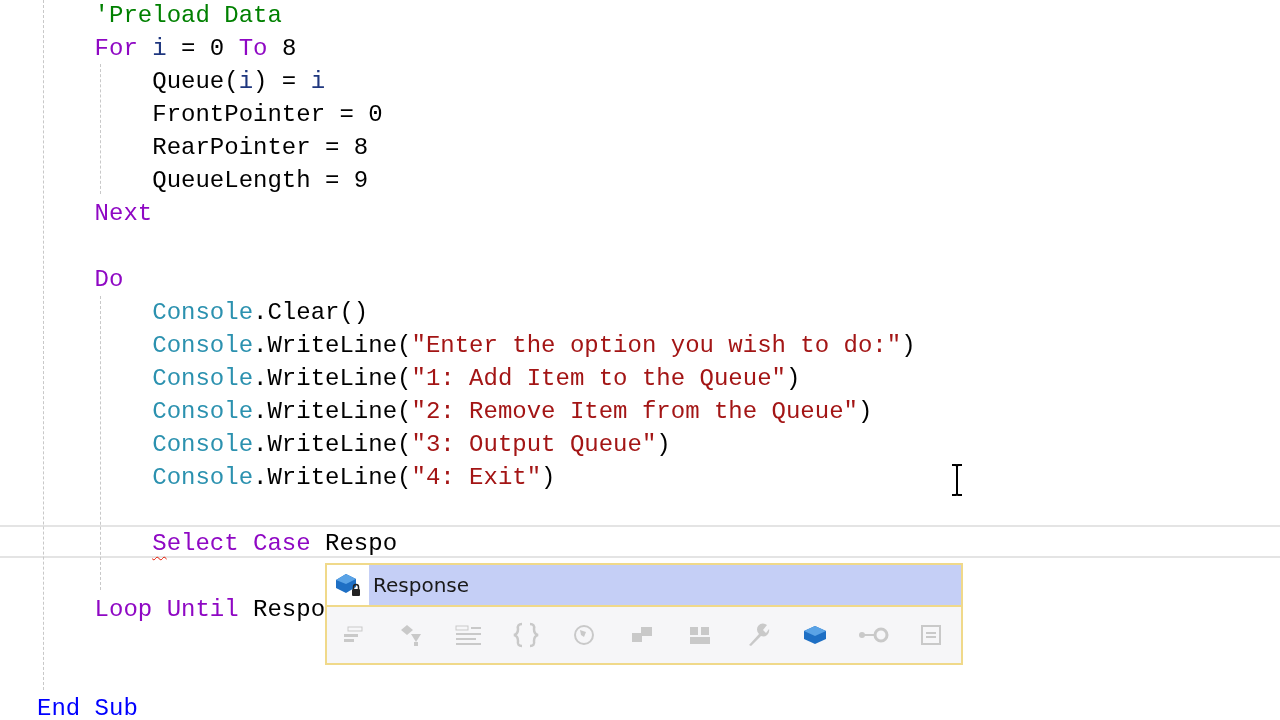  I want to click on code-line: RearPointer = 8, so click(260, 147).